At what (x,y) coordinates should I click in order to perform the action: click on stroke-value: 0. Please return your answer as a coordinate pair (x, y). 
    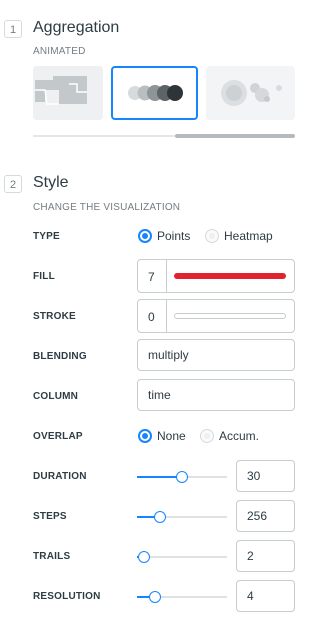
    Looking at the image, I should click on (151, 317).